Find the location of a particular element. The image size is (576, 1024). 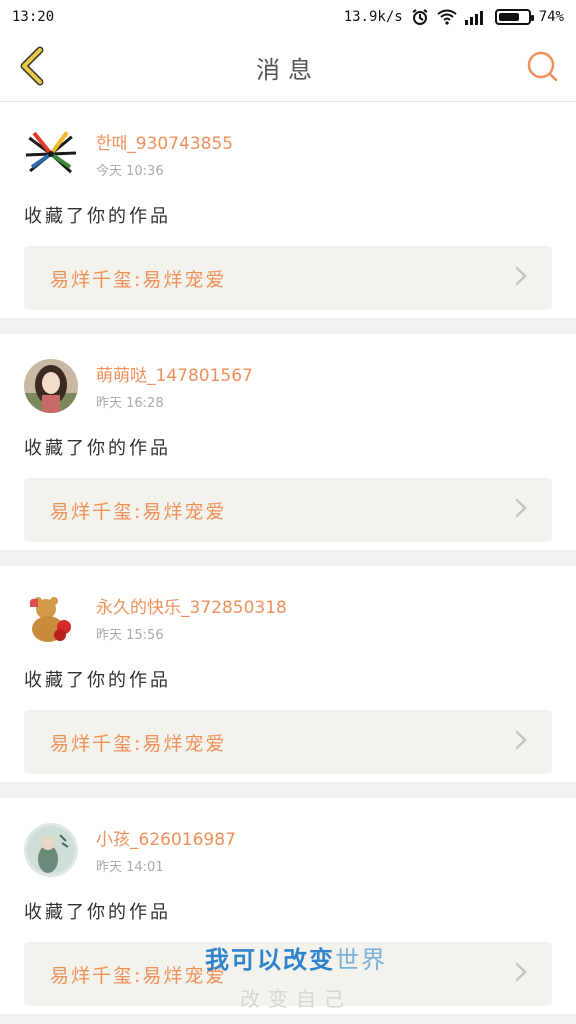

user-meta: 永久的快乐_372850318 昨天 15:56 is located at coordinates (191, 618).